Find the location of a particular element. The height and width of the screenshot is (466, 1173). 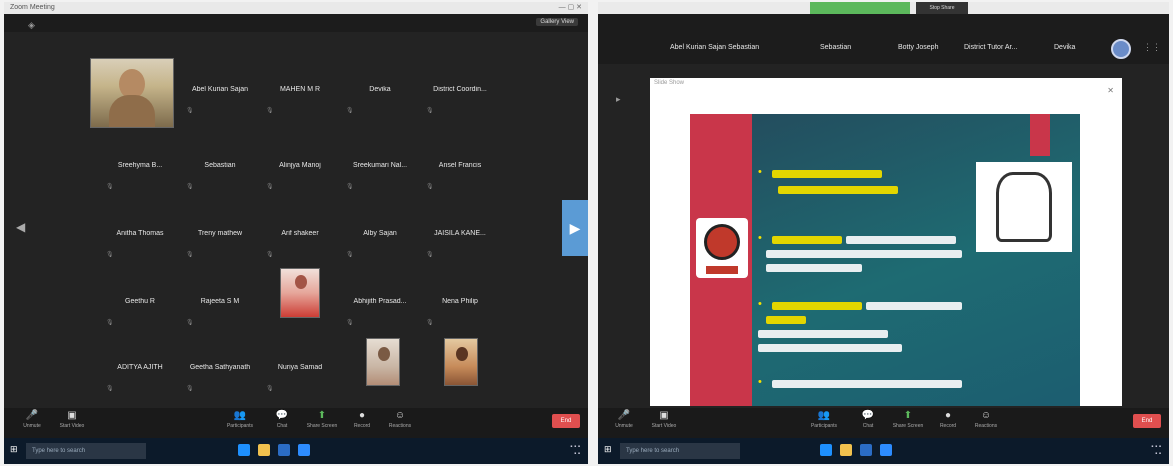

strip-participant-name: Abel Kurian Sajan is located at coordinates (698, 47).